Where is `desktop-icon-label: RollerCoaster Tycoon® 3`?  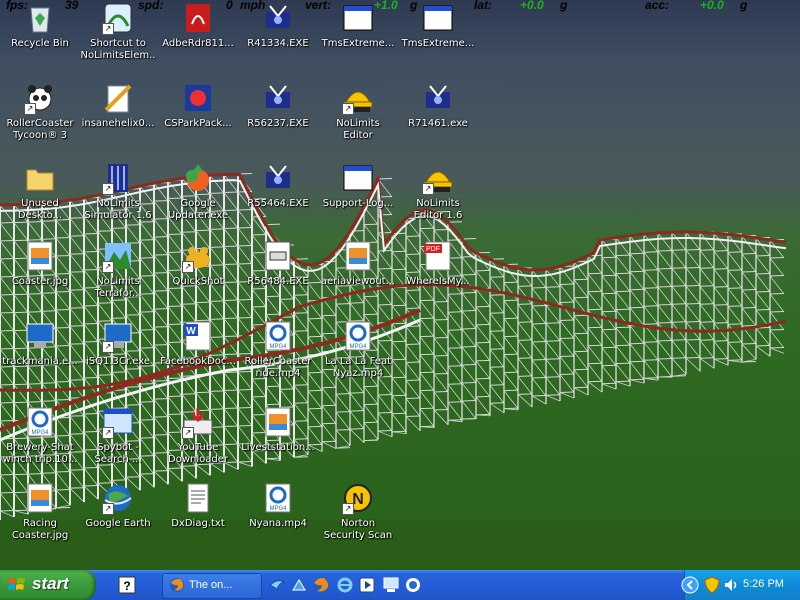
desktop-icon-label: RollerCoaster Tycoon® 3 is located at coordinates (40, 129).